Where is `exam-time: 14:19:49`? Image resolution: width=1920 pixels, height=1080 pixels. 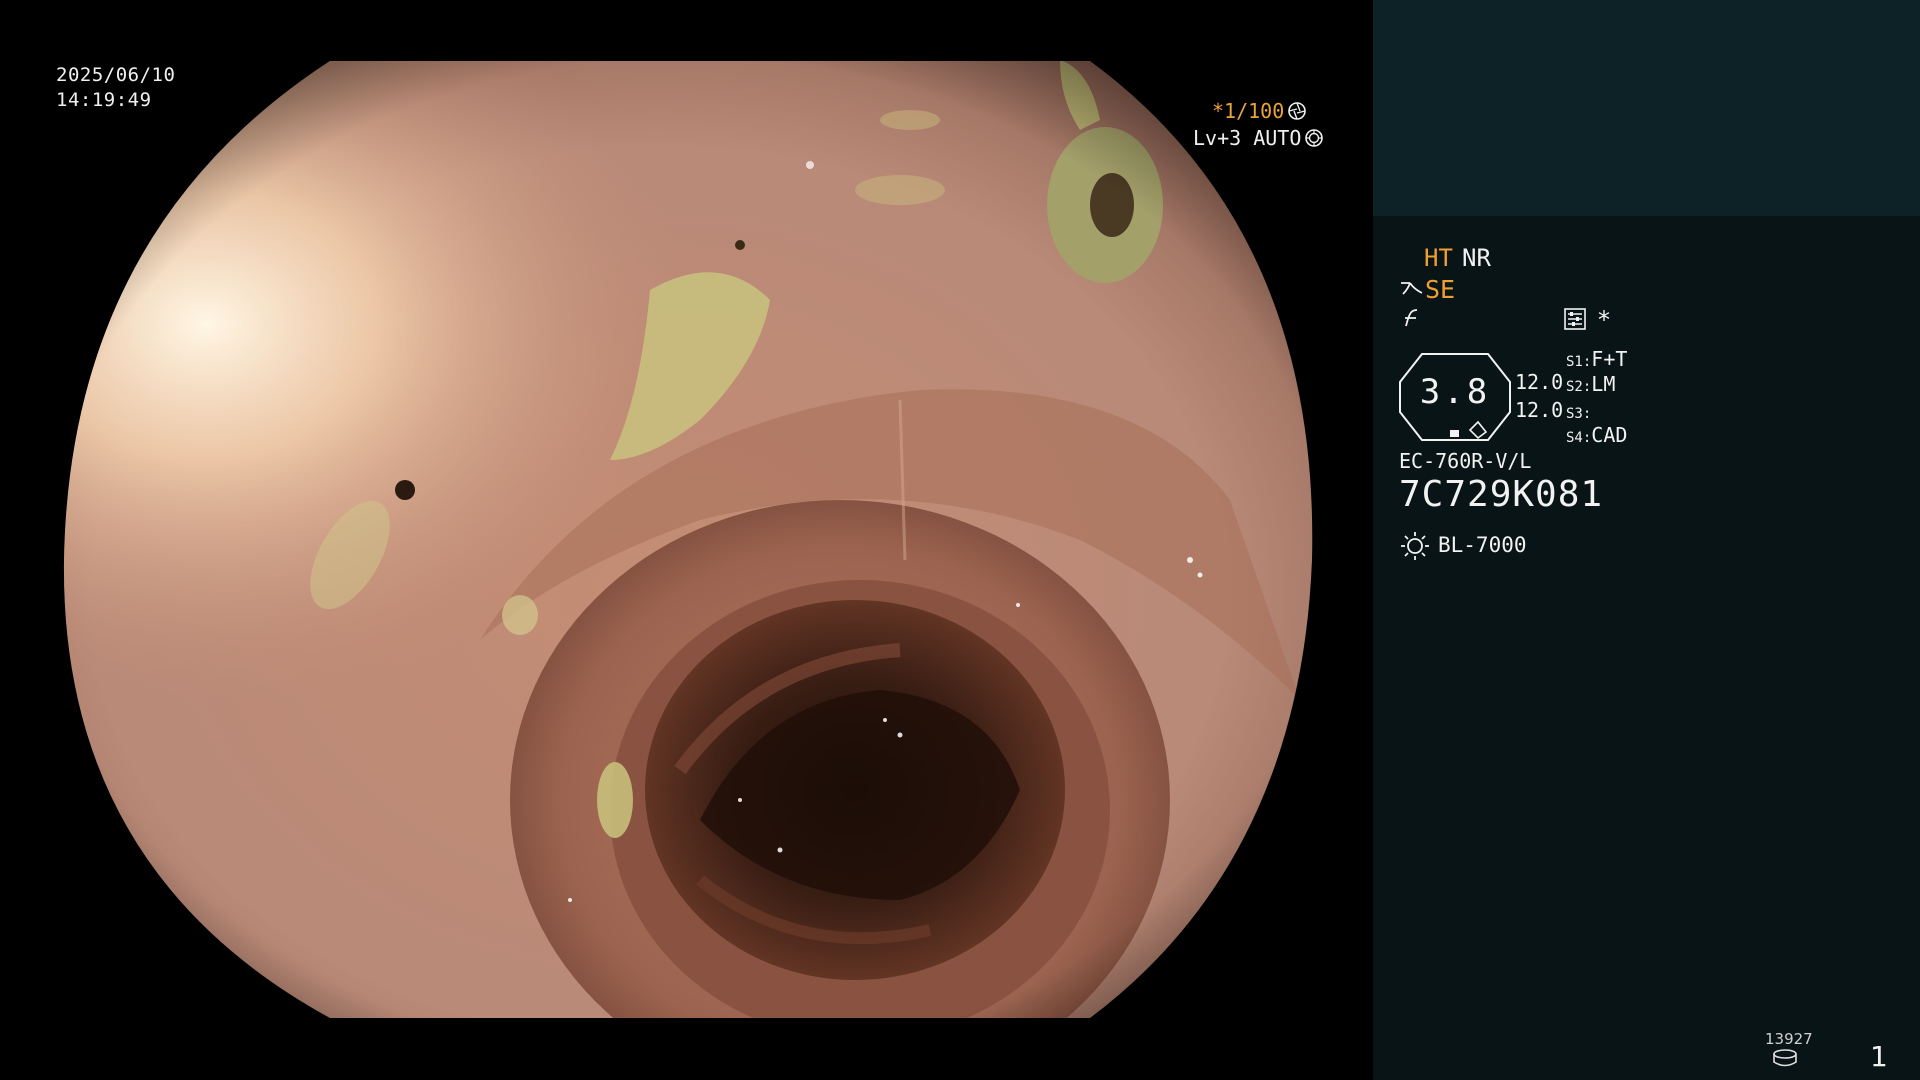 exam-time: 14:19:49 is located at coordinates (104, 100).